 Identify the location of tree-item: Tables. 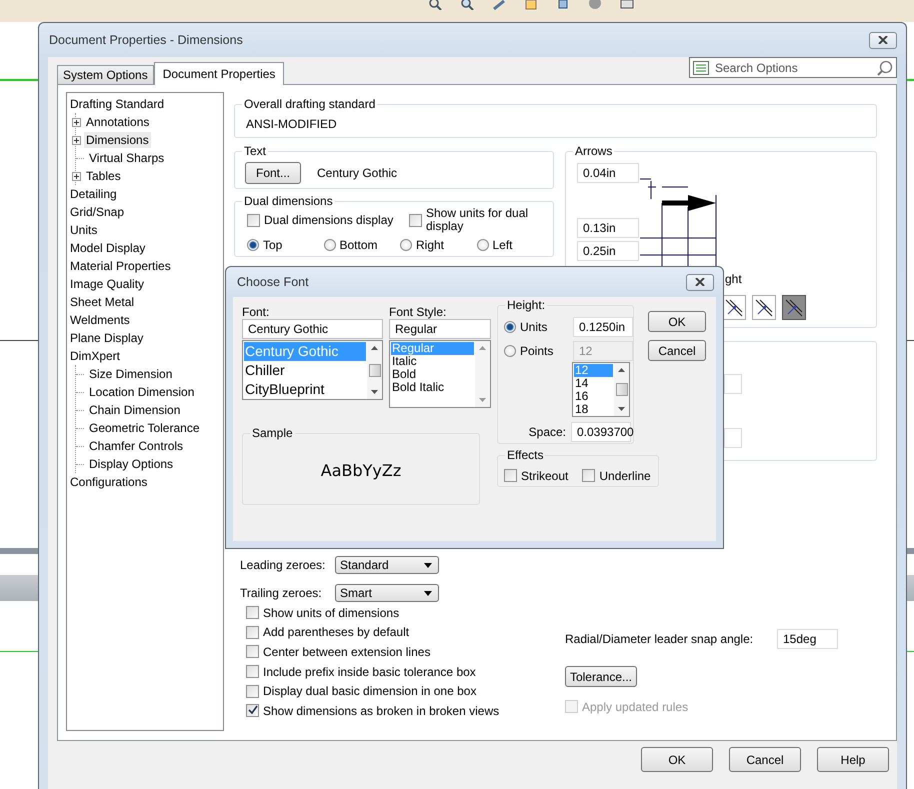
(103, 176).